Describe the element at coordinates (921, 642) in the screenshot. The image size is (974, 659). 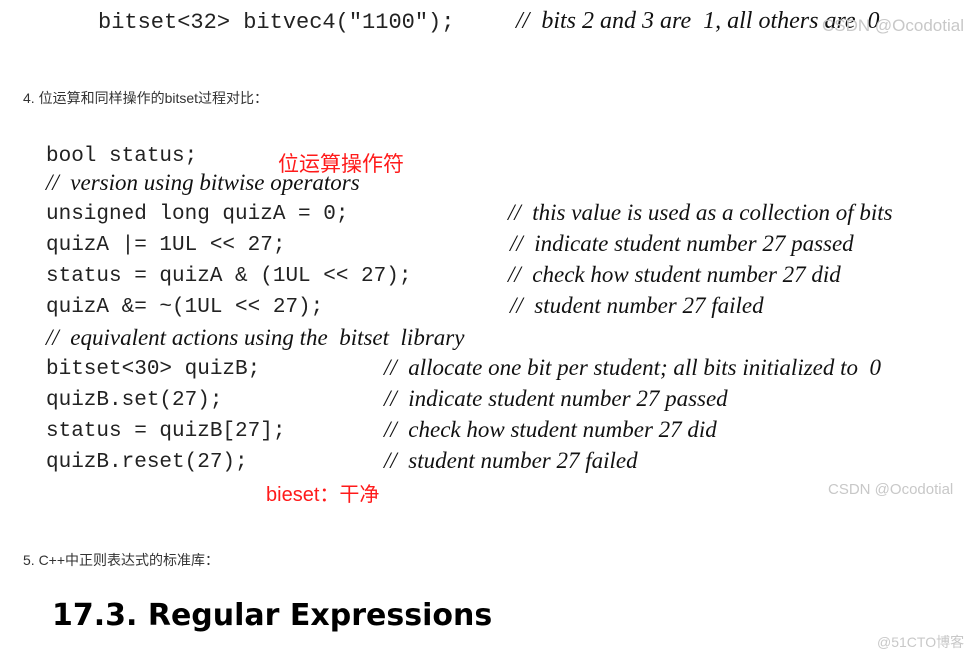
I see `watermark-51cto: @51CTO博客` at that location.